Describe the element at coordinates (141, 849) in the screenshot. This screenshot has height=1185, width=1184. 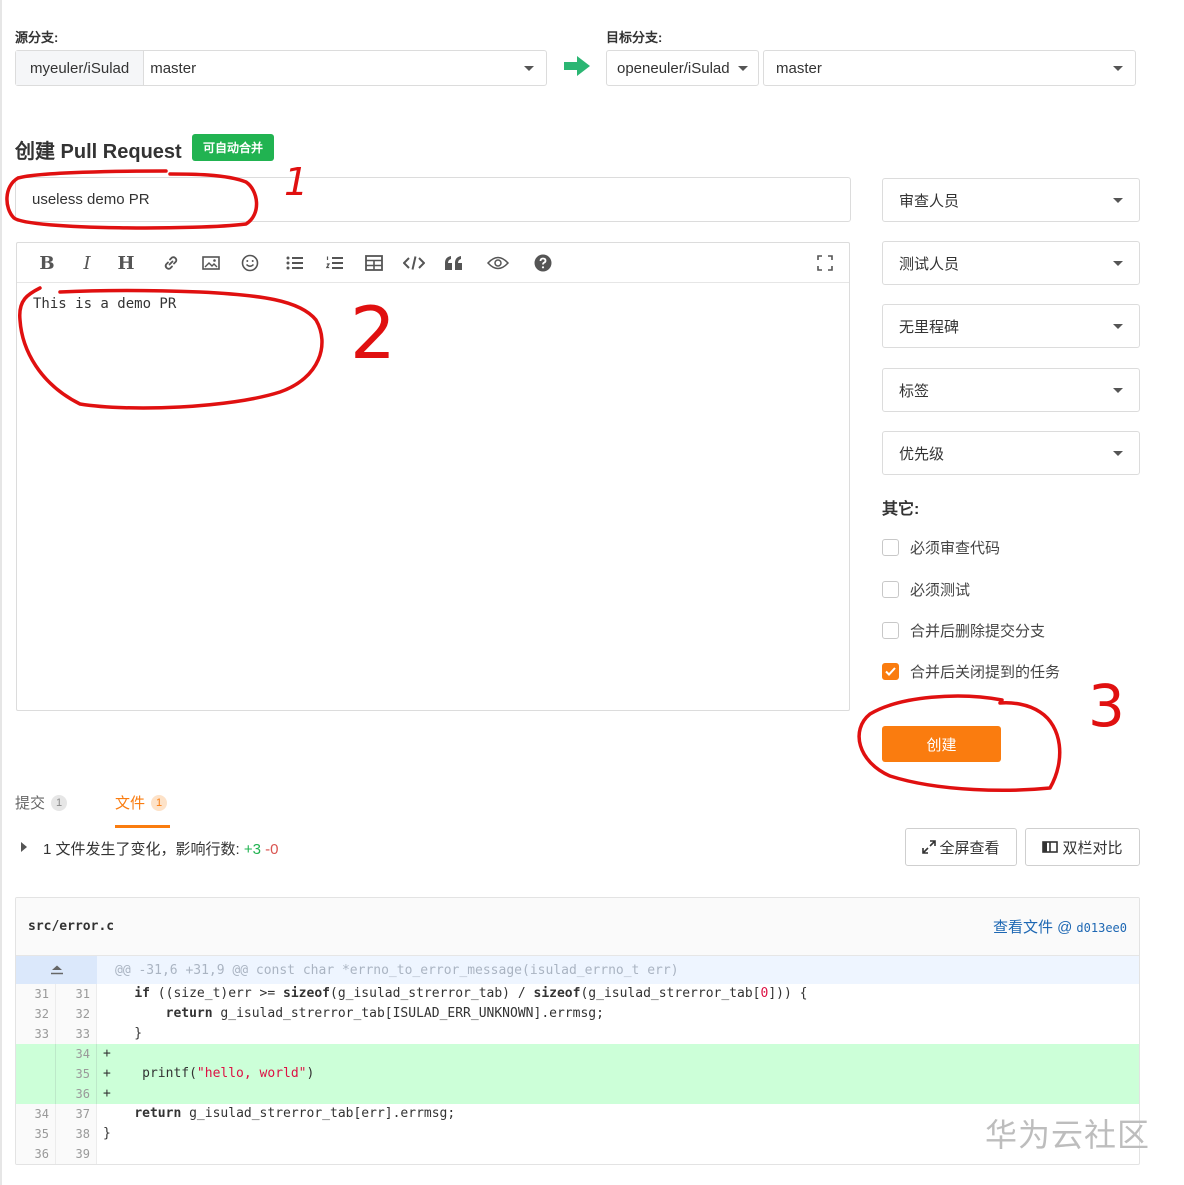
I see `summary-text: 1 文件发生了变化，影响行数:` at that location.